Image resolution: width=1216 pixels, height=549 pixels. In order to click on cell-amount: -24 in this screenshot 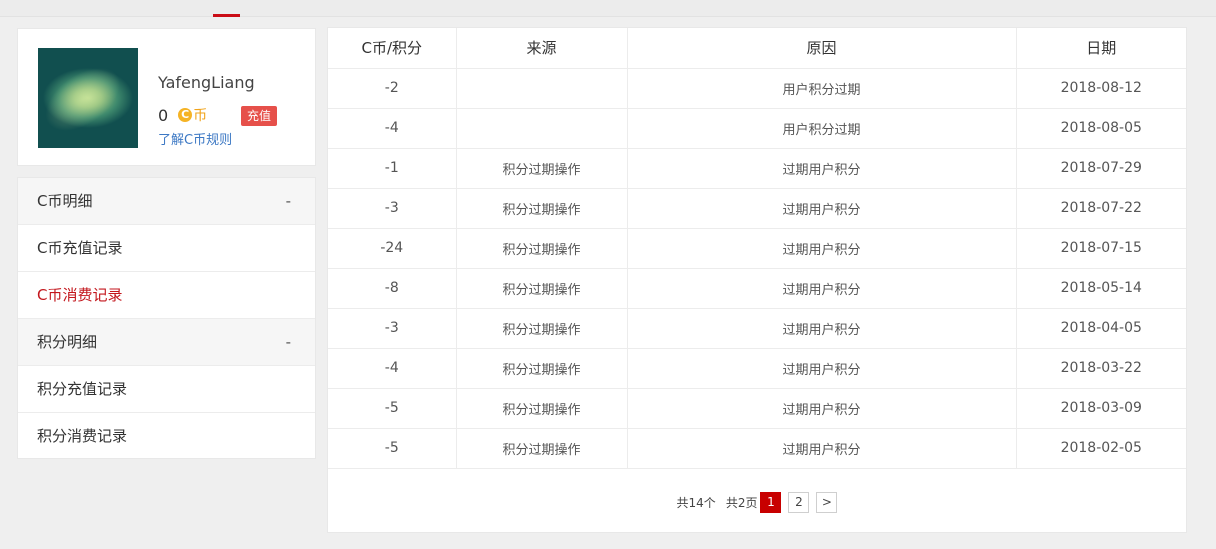, I will do `click(392, 248)`.